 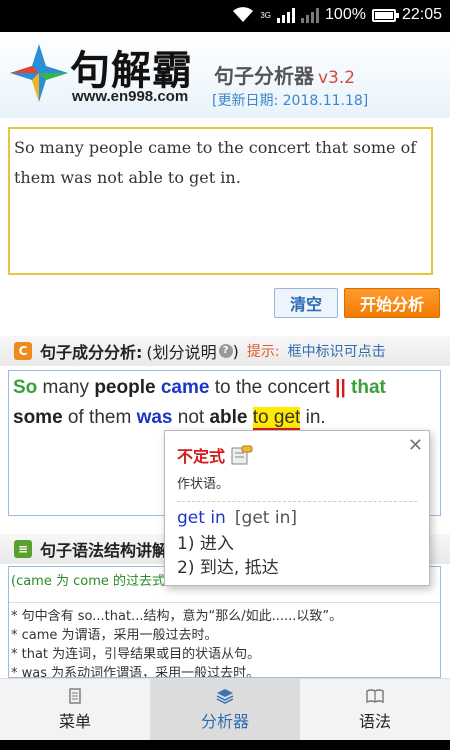 What do you see at coordinates (375, 709) in the screenshot?
I see `nav-item-grammar: 语法` at bounding box center [375, 709].